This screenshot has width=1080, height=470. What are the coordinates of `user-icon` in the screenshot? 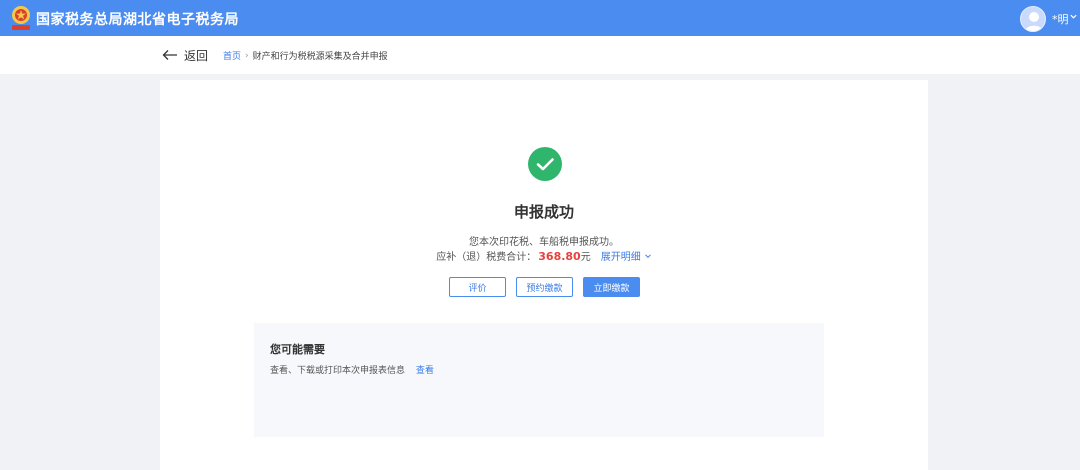 It's located at (1034, 21).